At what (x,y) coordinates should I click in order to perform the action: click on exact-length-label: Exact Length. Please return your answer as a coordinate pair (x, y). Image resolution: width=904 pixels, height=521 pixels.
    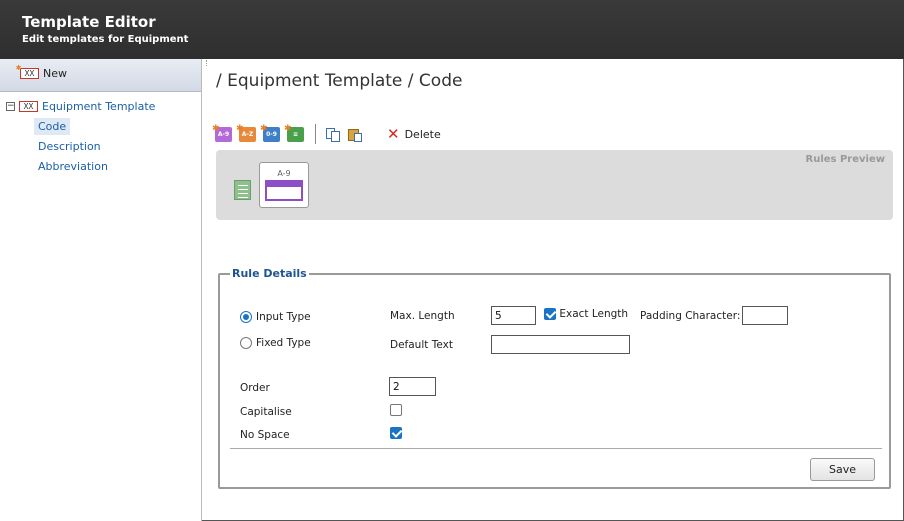
    Looking at the image, I should click on (594, 314).